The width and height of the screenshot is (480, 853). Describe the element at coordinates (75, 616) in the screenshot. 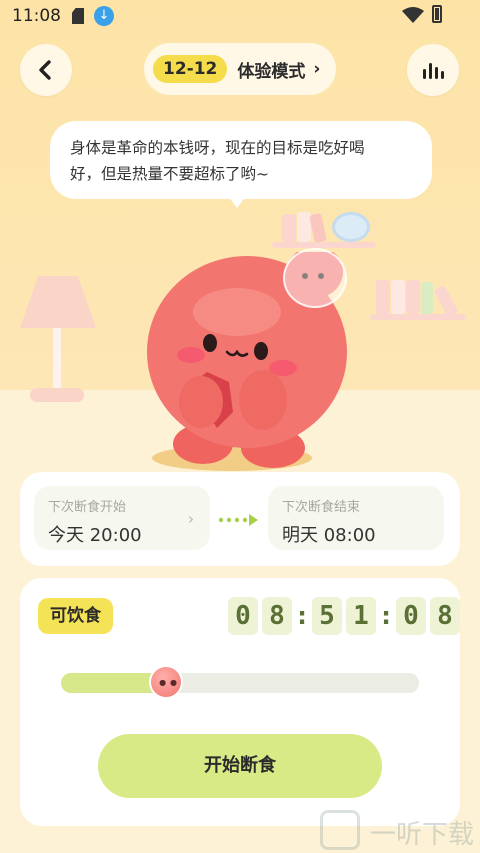

I see `status-badge: 可饮食` at that location.